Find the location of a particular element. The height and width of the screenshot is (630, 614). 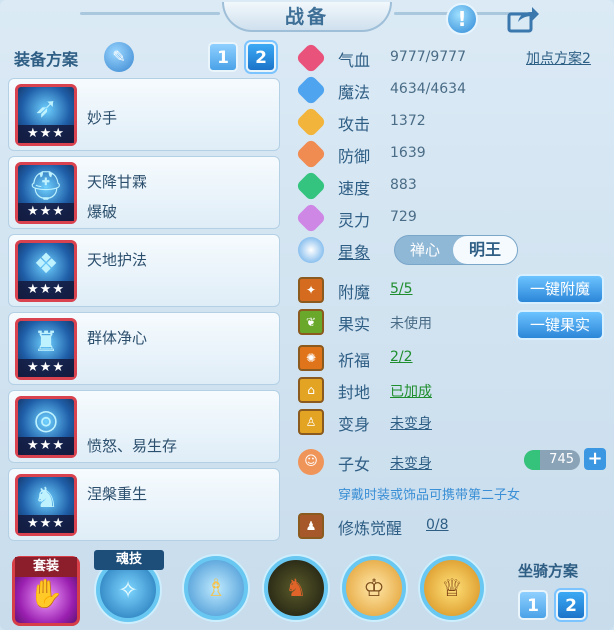

soul-icon: ✧ is located at coordinates (128, 590).